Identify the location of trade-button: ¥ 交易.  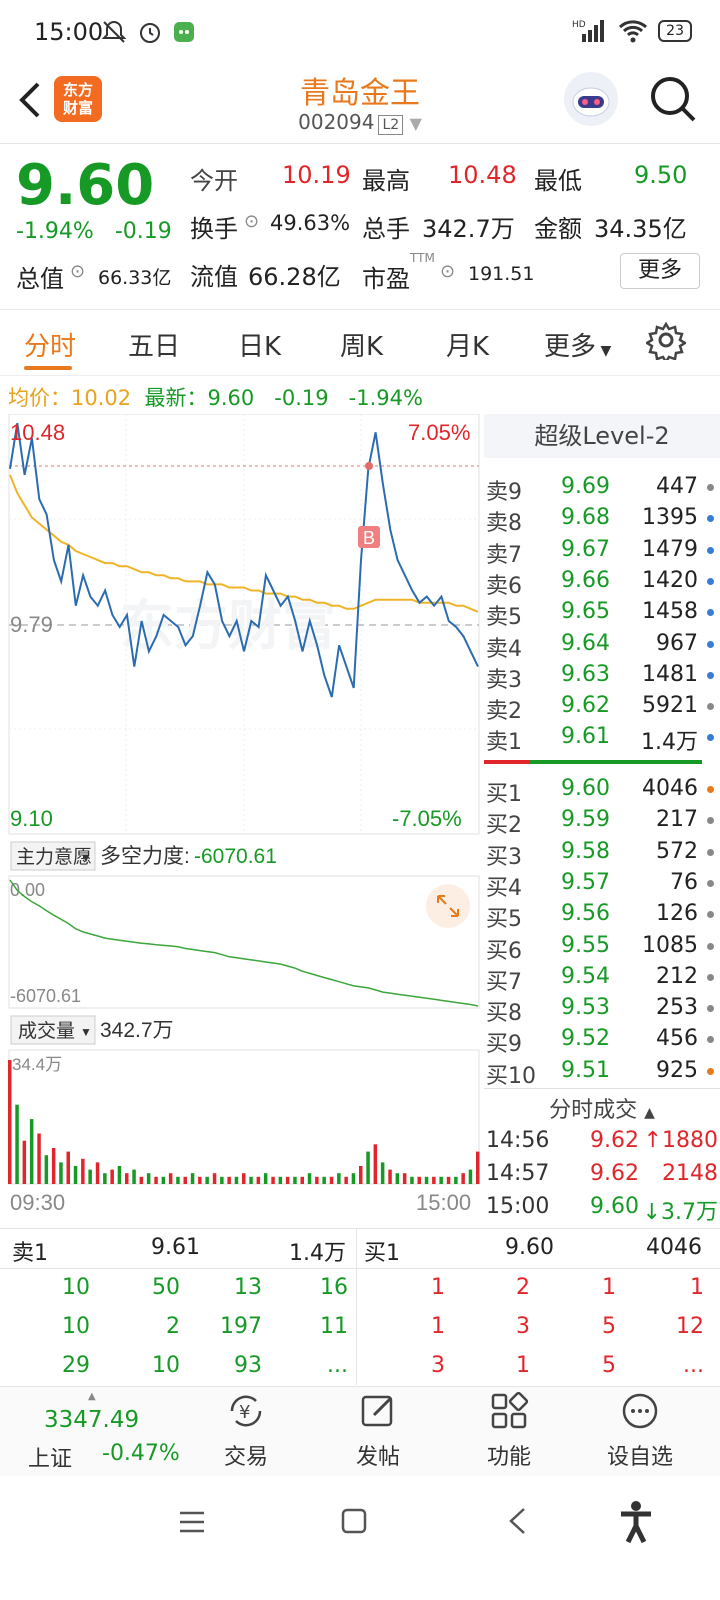
(246, 1431).